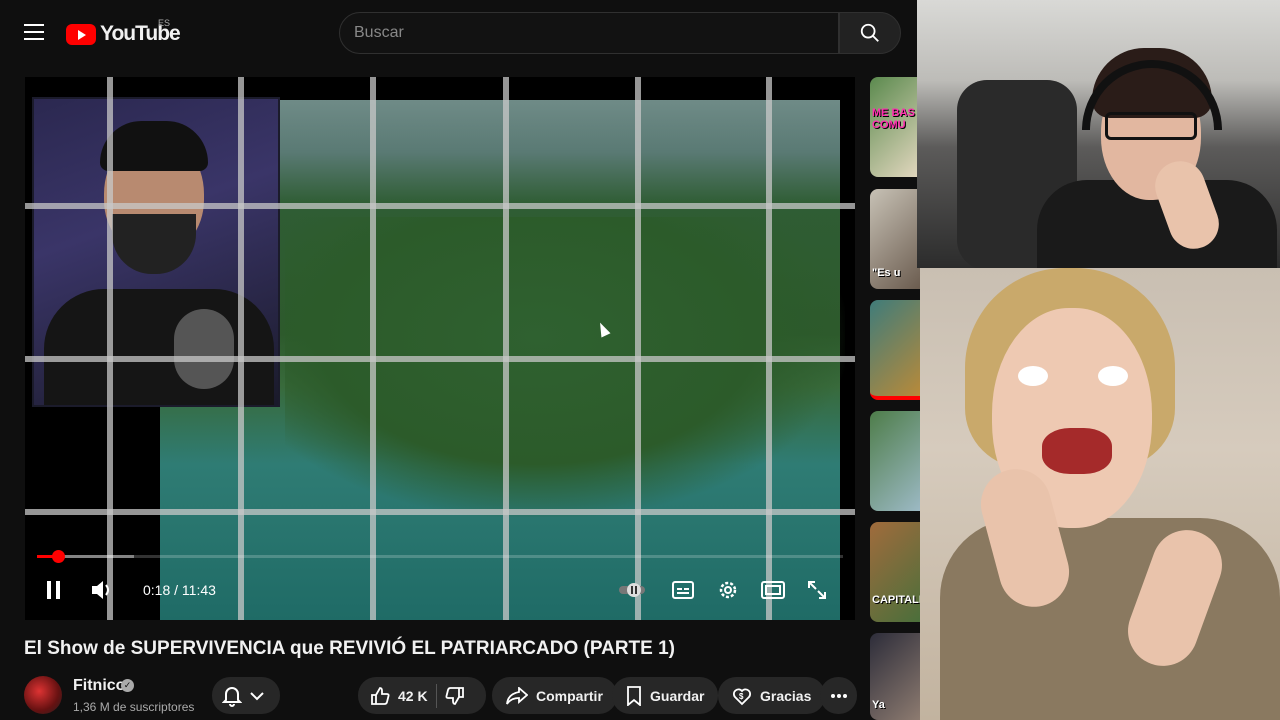 This screenshot has width=1280, height=720. I want to click on subtitles-icon, so click(683, 590).